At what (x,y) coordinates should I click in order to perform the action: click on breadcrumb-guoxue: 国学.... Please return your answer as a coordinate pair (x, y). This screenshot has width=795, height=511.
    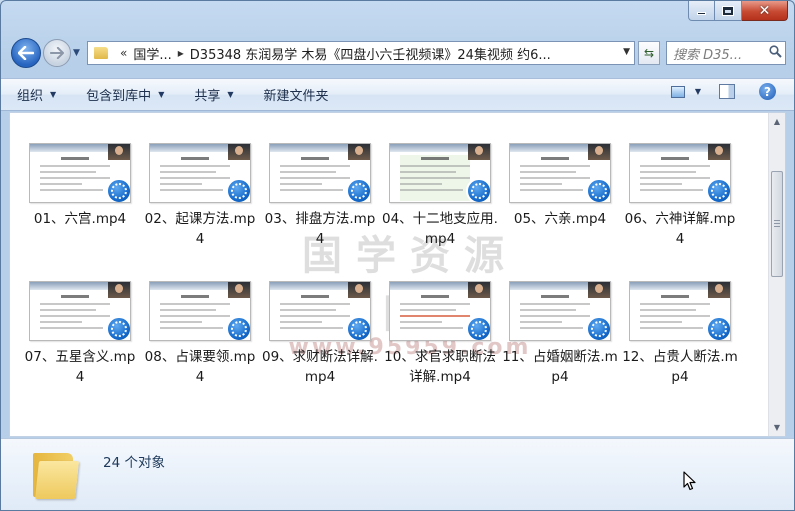
    Looking at the image, I should click on (152, 53).